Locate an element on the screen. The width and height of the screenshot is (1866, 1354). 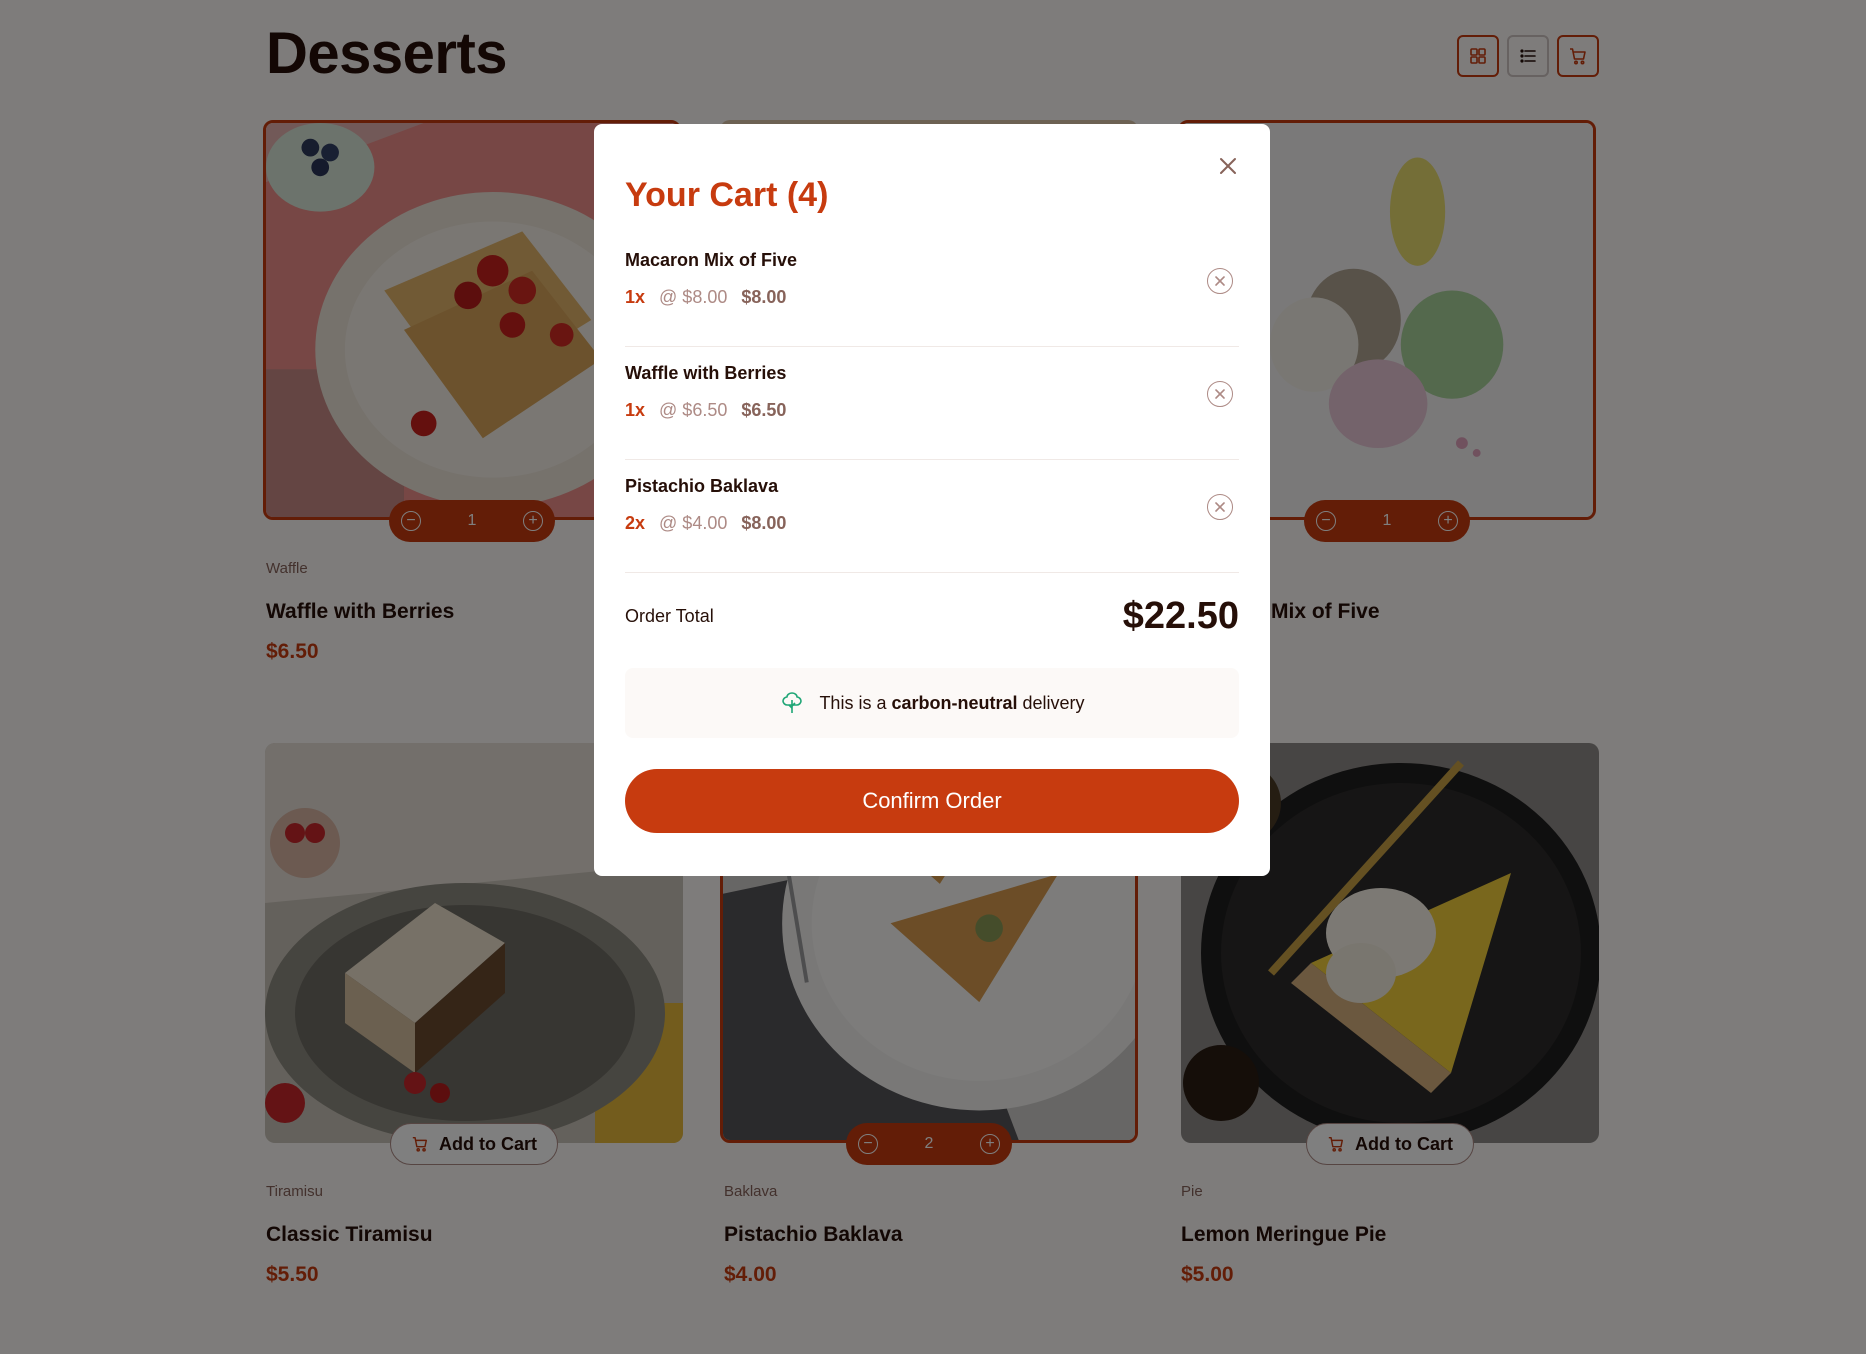
cart-item-details: 2x @ $4.00 $8.00 is located at coordinates (705, 523).